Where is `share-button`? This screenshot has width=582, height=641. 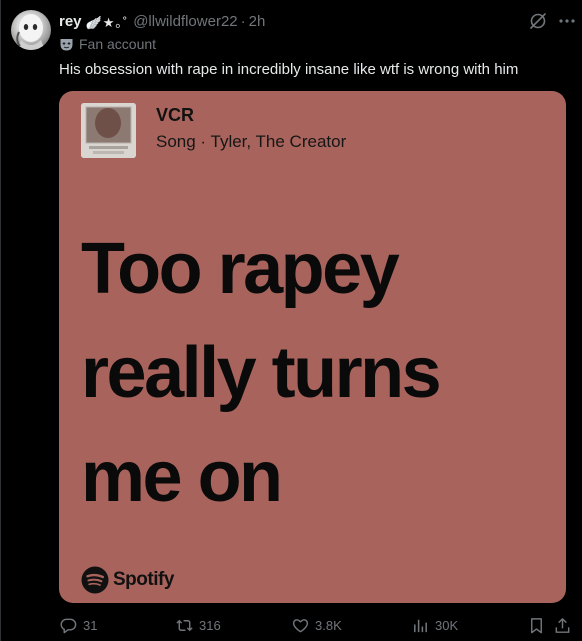
share-button is located at coordinates (565, 625).